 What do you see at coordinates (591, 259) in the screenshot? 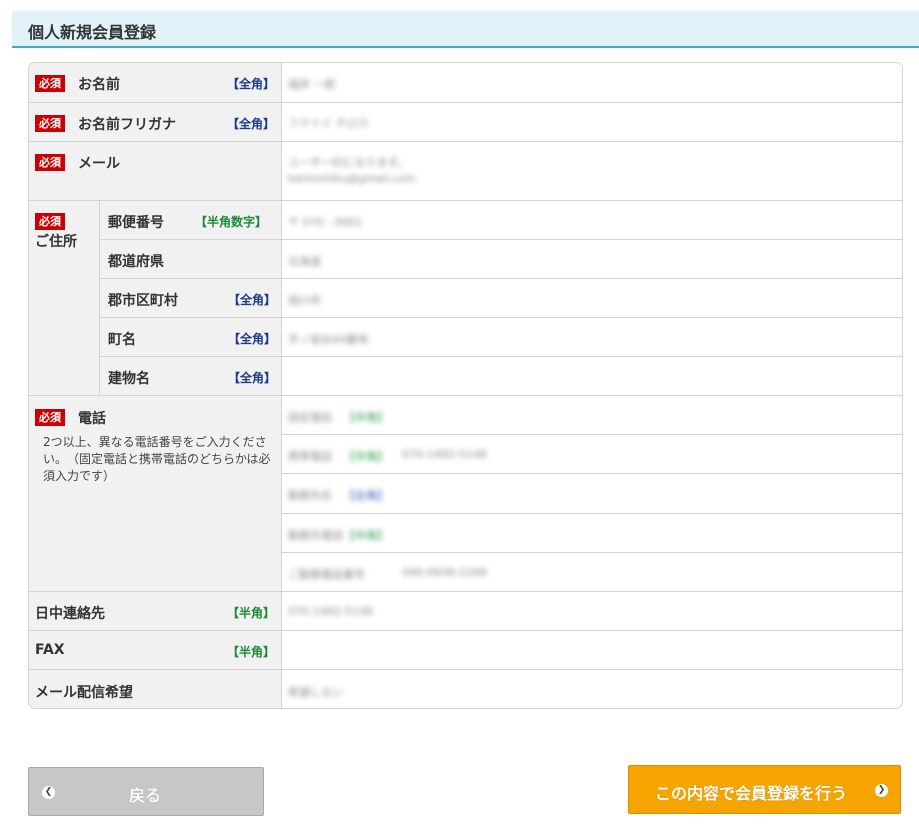
I see `prefecture-value-cell: 北海道` at bounding box center [591, 259].